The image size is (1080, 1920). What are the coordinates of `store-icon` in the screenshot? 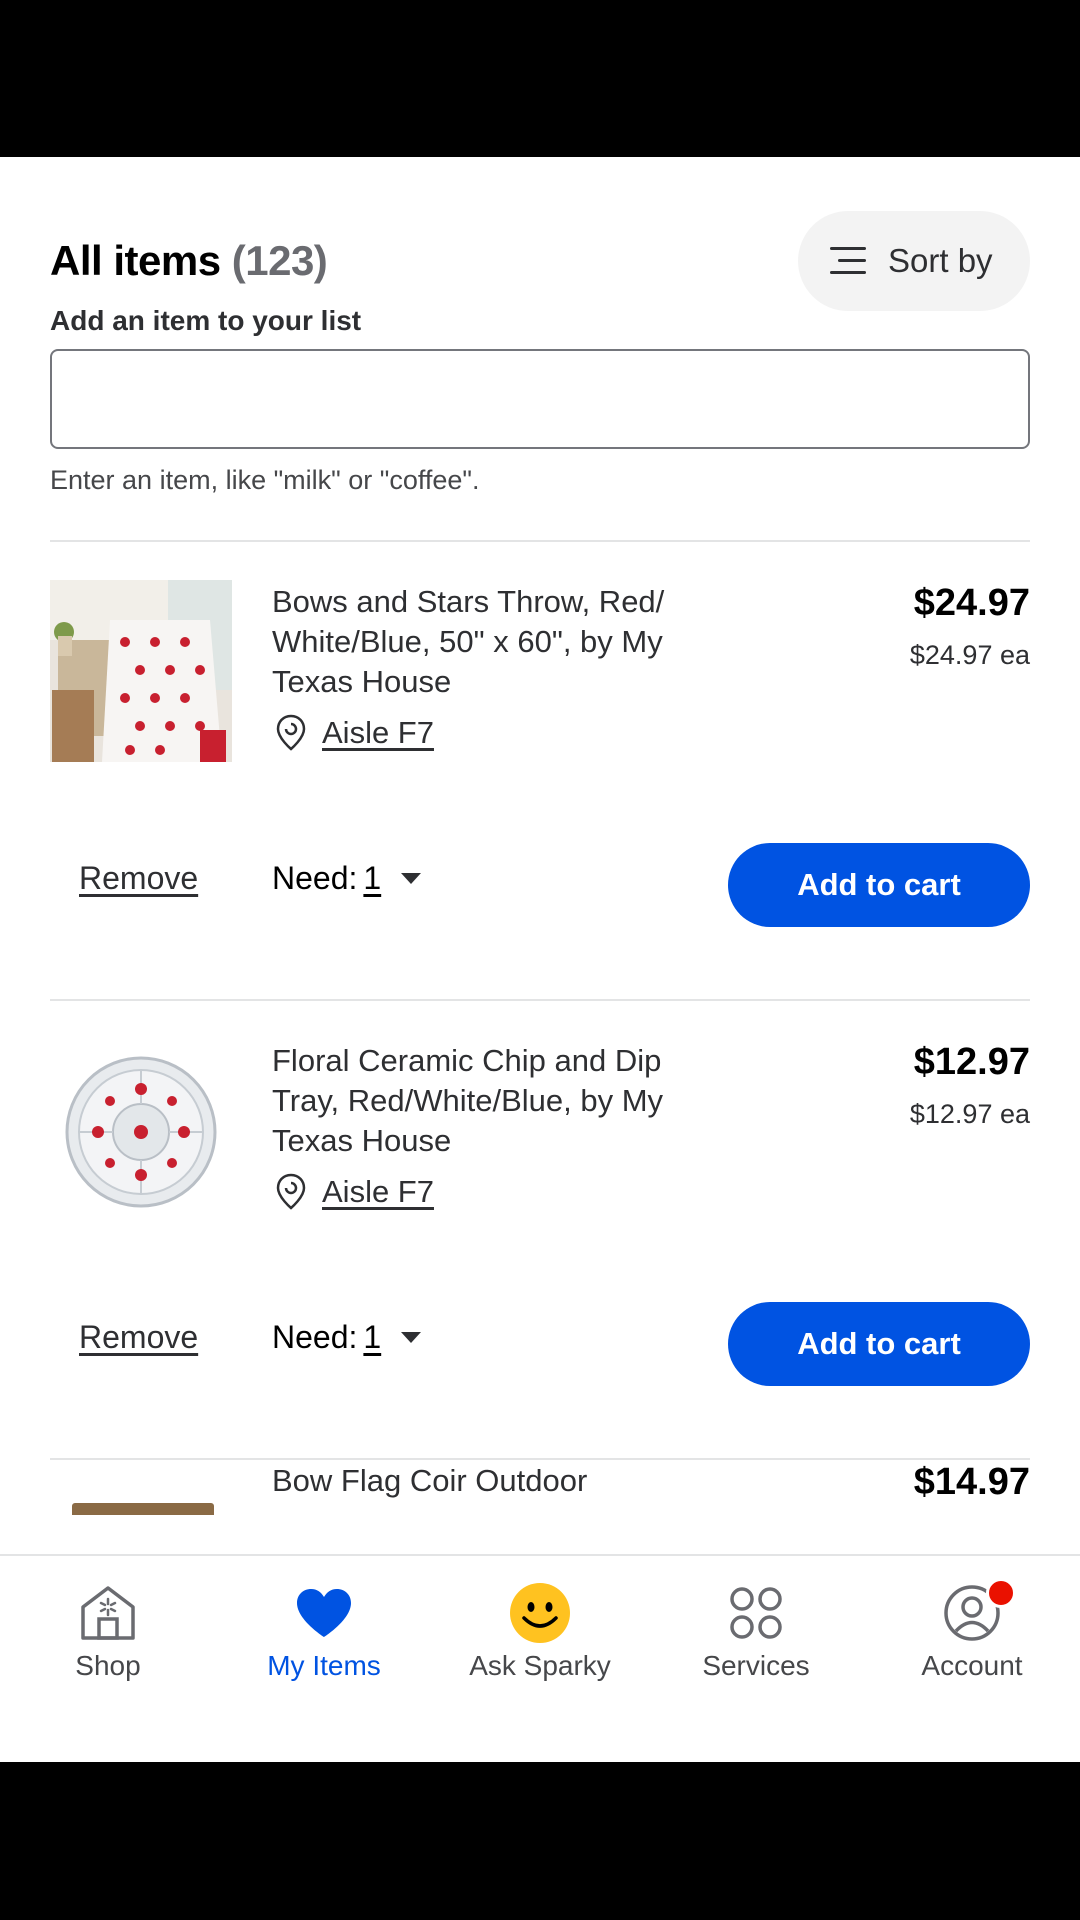 It's located at (108, 1613).